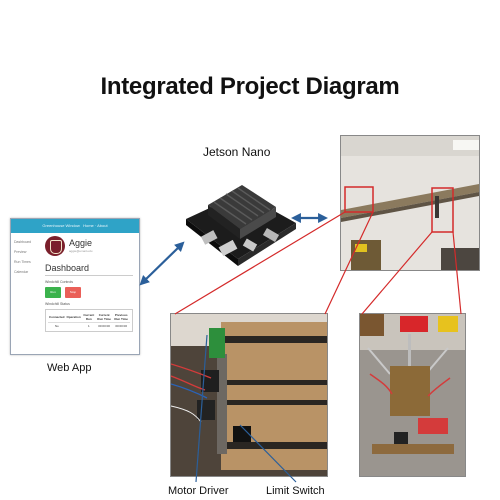 Image resolution: width=500 pixels, height=500 pixels. What do you see at coordinates (295, 491) in the screenshot?
I see `limit-switch-label: Limit Switch` at bounding box center [295, 491].